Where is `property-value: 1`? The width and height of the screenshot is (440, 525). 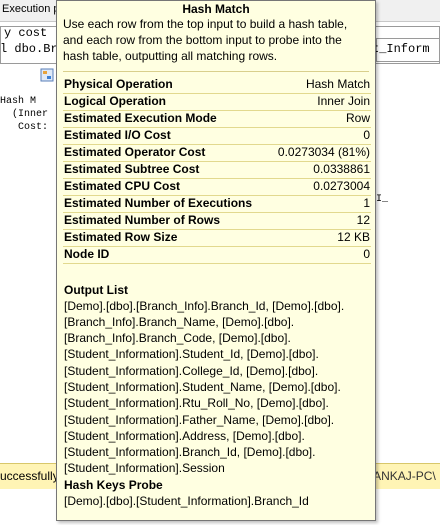
property-value: 1 is located at coordinates (320, 204).